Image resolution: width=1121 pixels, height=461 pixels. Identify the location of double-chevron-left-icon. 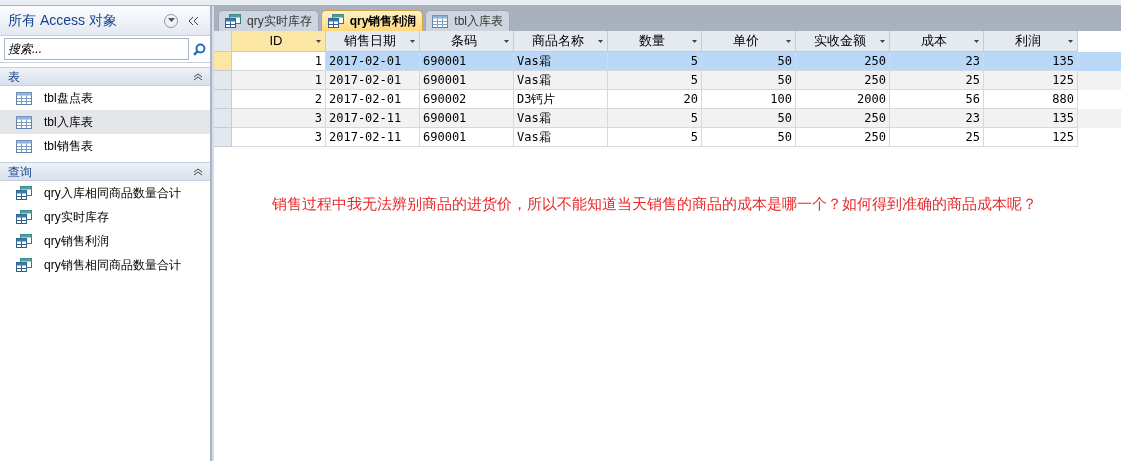
(194, 20).